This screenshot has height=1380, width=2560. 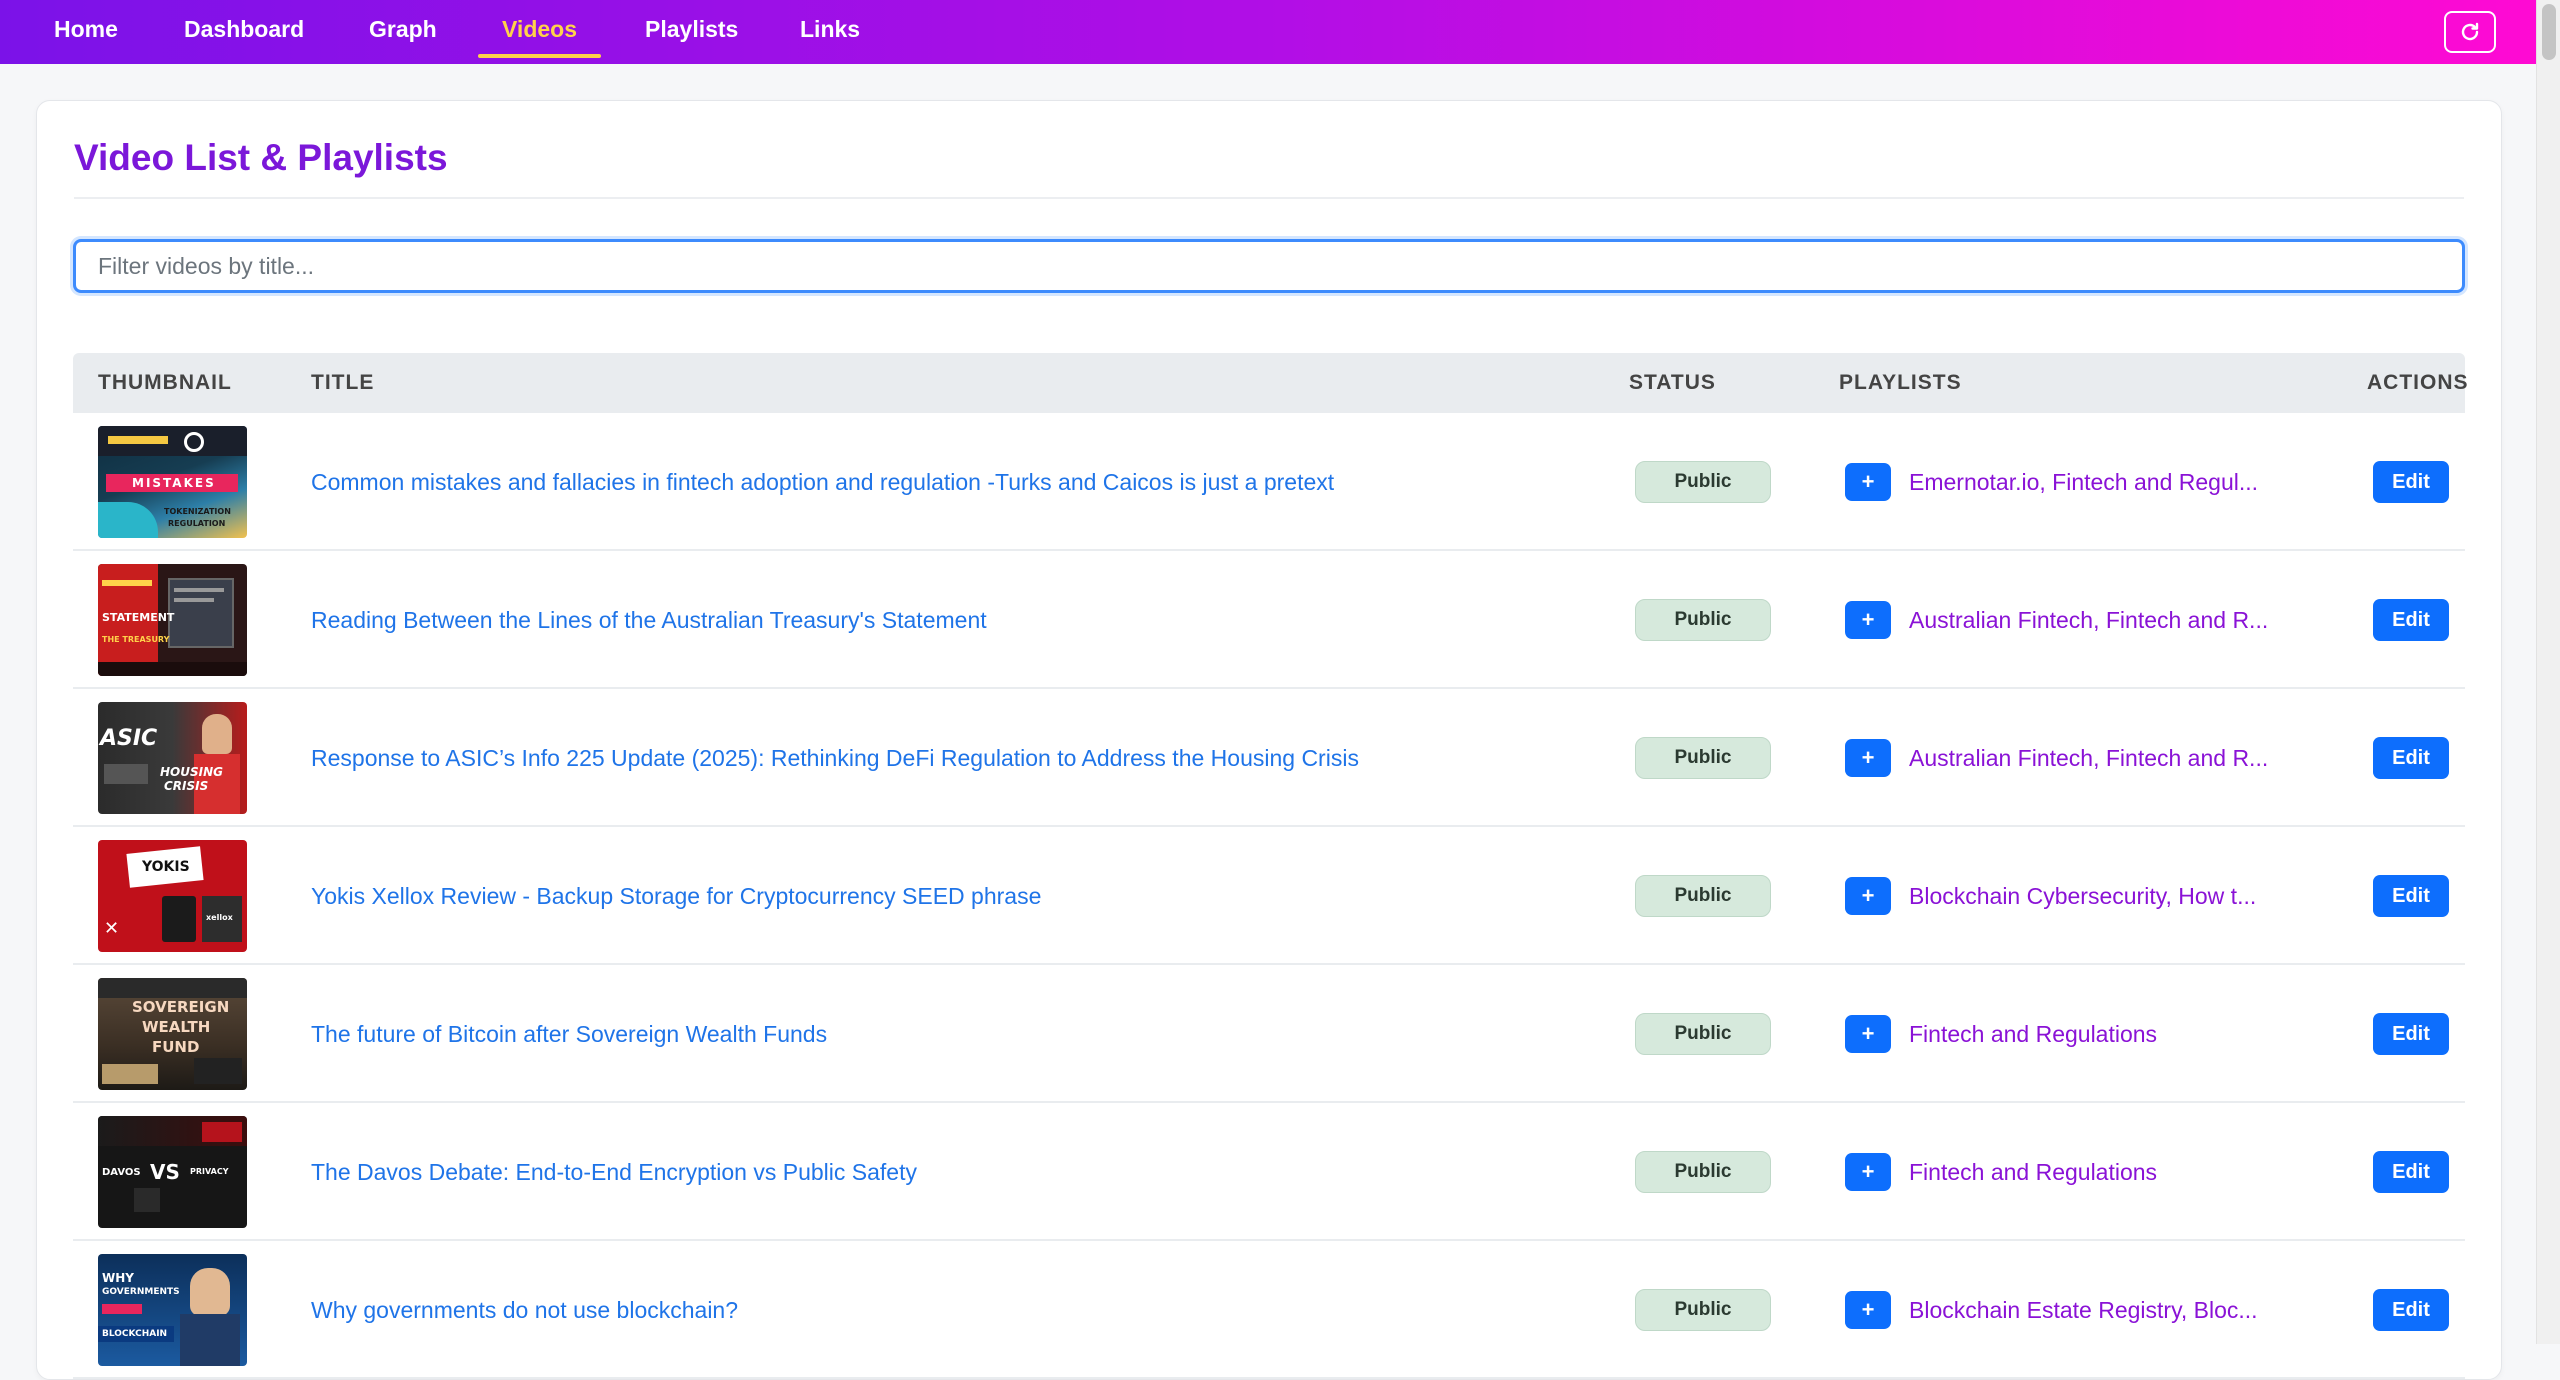 I want to click on video-thumbnail: SOVEREIGN WEALTH FUND, so click(x=172, y=1034).